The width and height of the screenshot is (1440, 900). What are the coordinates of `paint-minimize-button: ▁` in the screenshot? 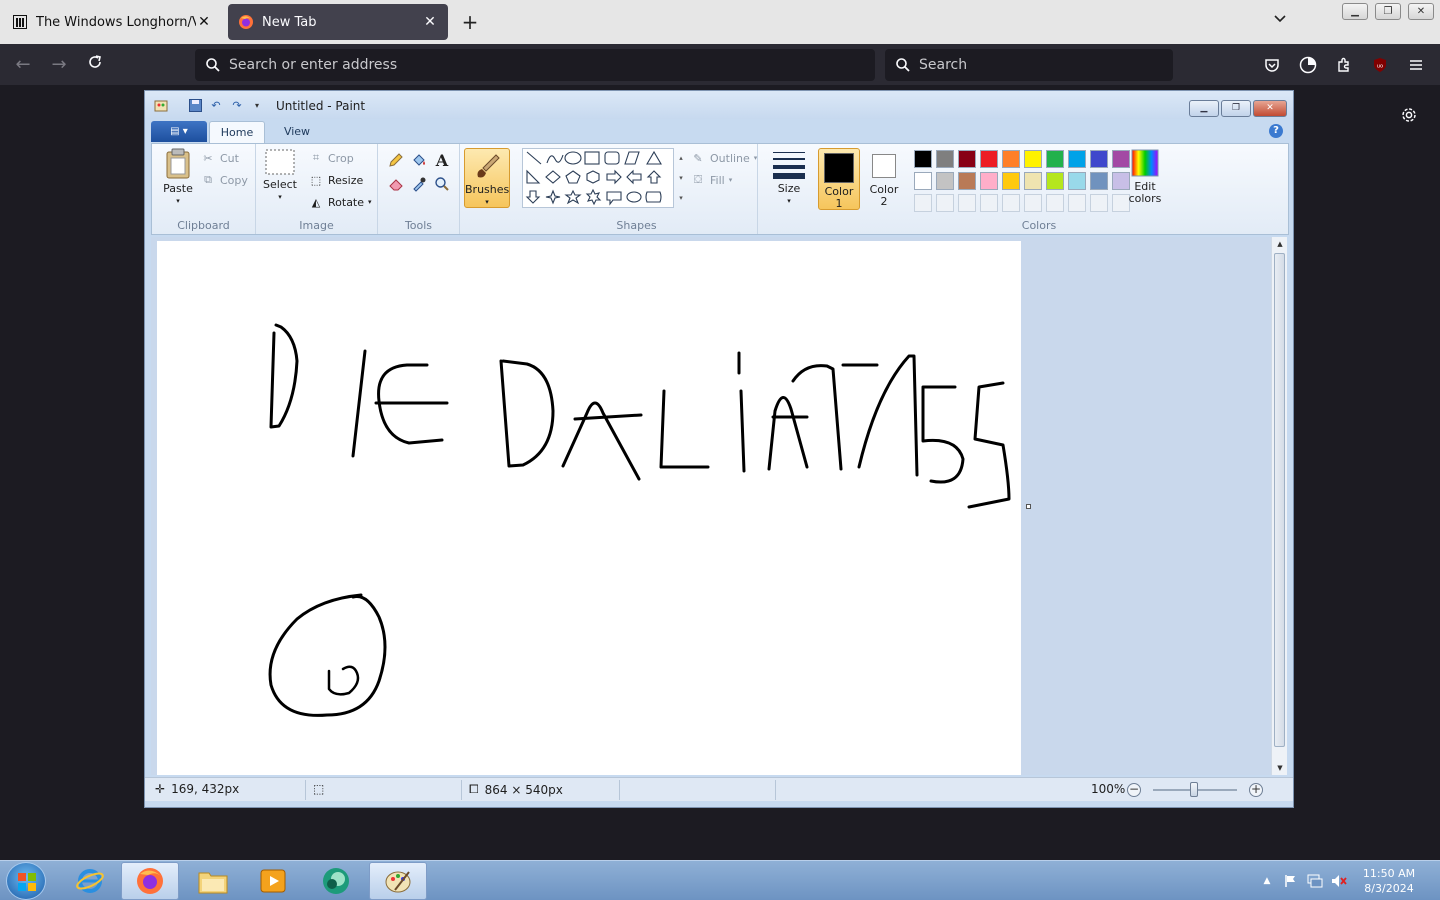 It's located at (1204, 108).